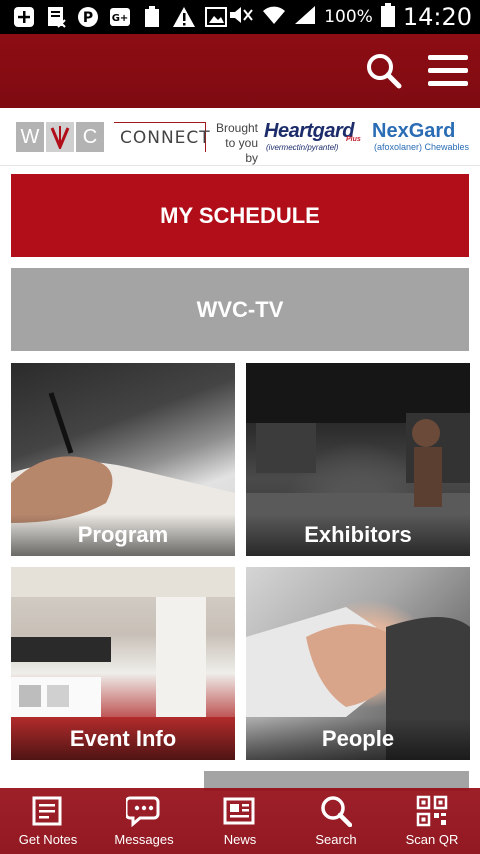  I want to click on battery-percentage: 100%, so click(348, 17).